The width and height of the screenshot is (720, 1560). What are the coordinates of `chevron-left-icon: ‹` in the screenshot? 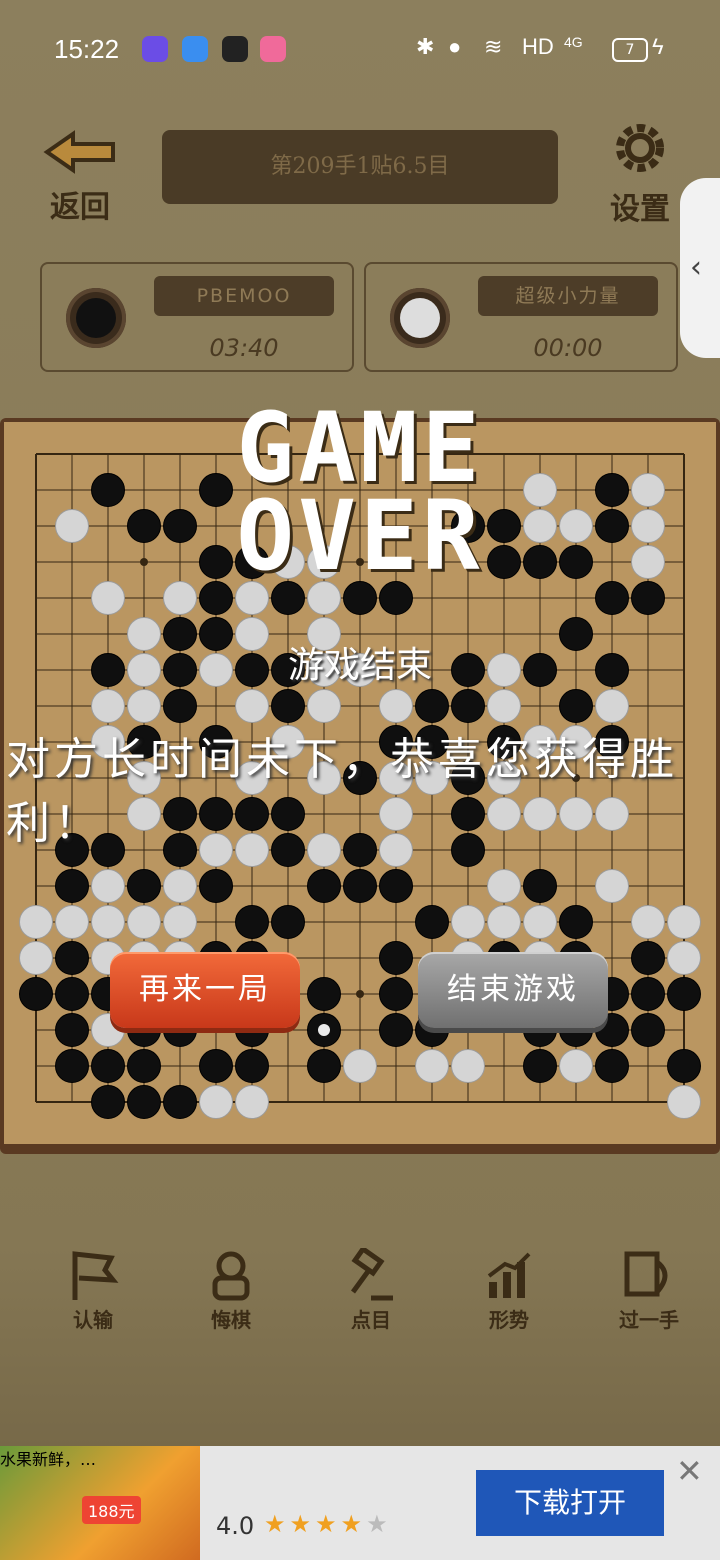 It's located at (696, 267).